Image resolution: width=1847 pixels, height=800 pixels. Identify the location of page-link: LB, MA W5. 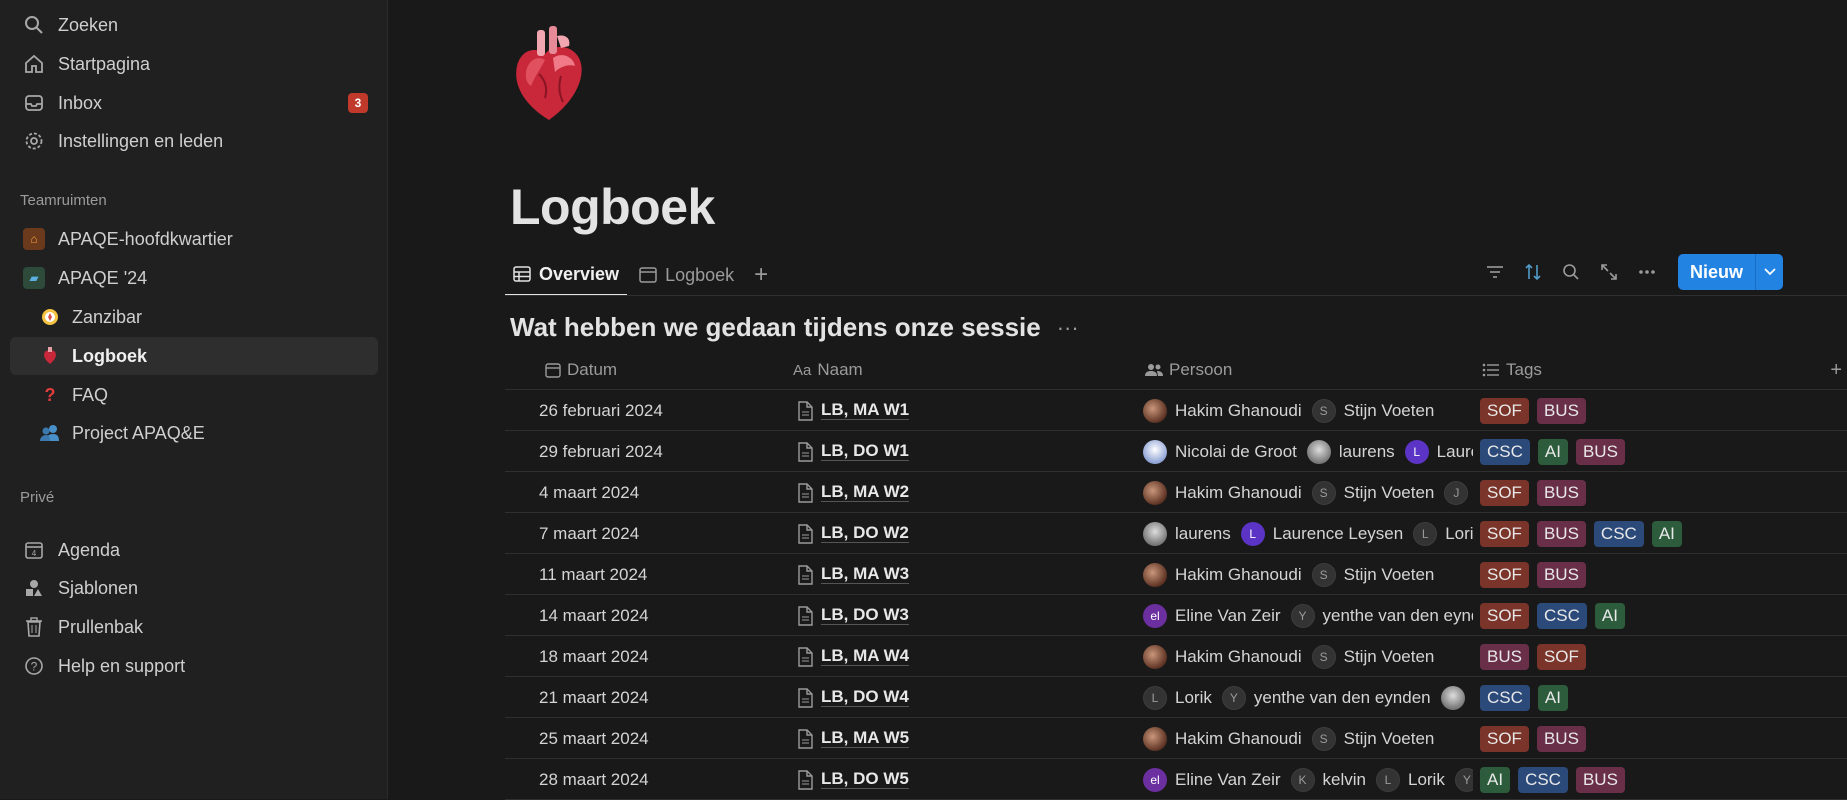
(865, 738).